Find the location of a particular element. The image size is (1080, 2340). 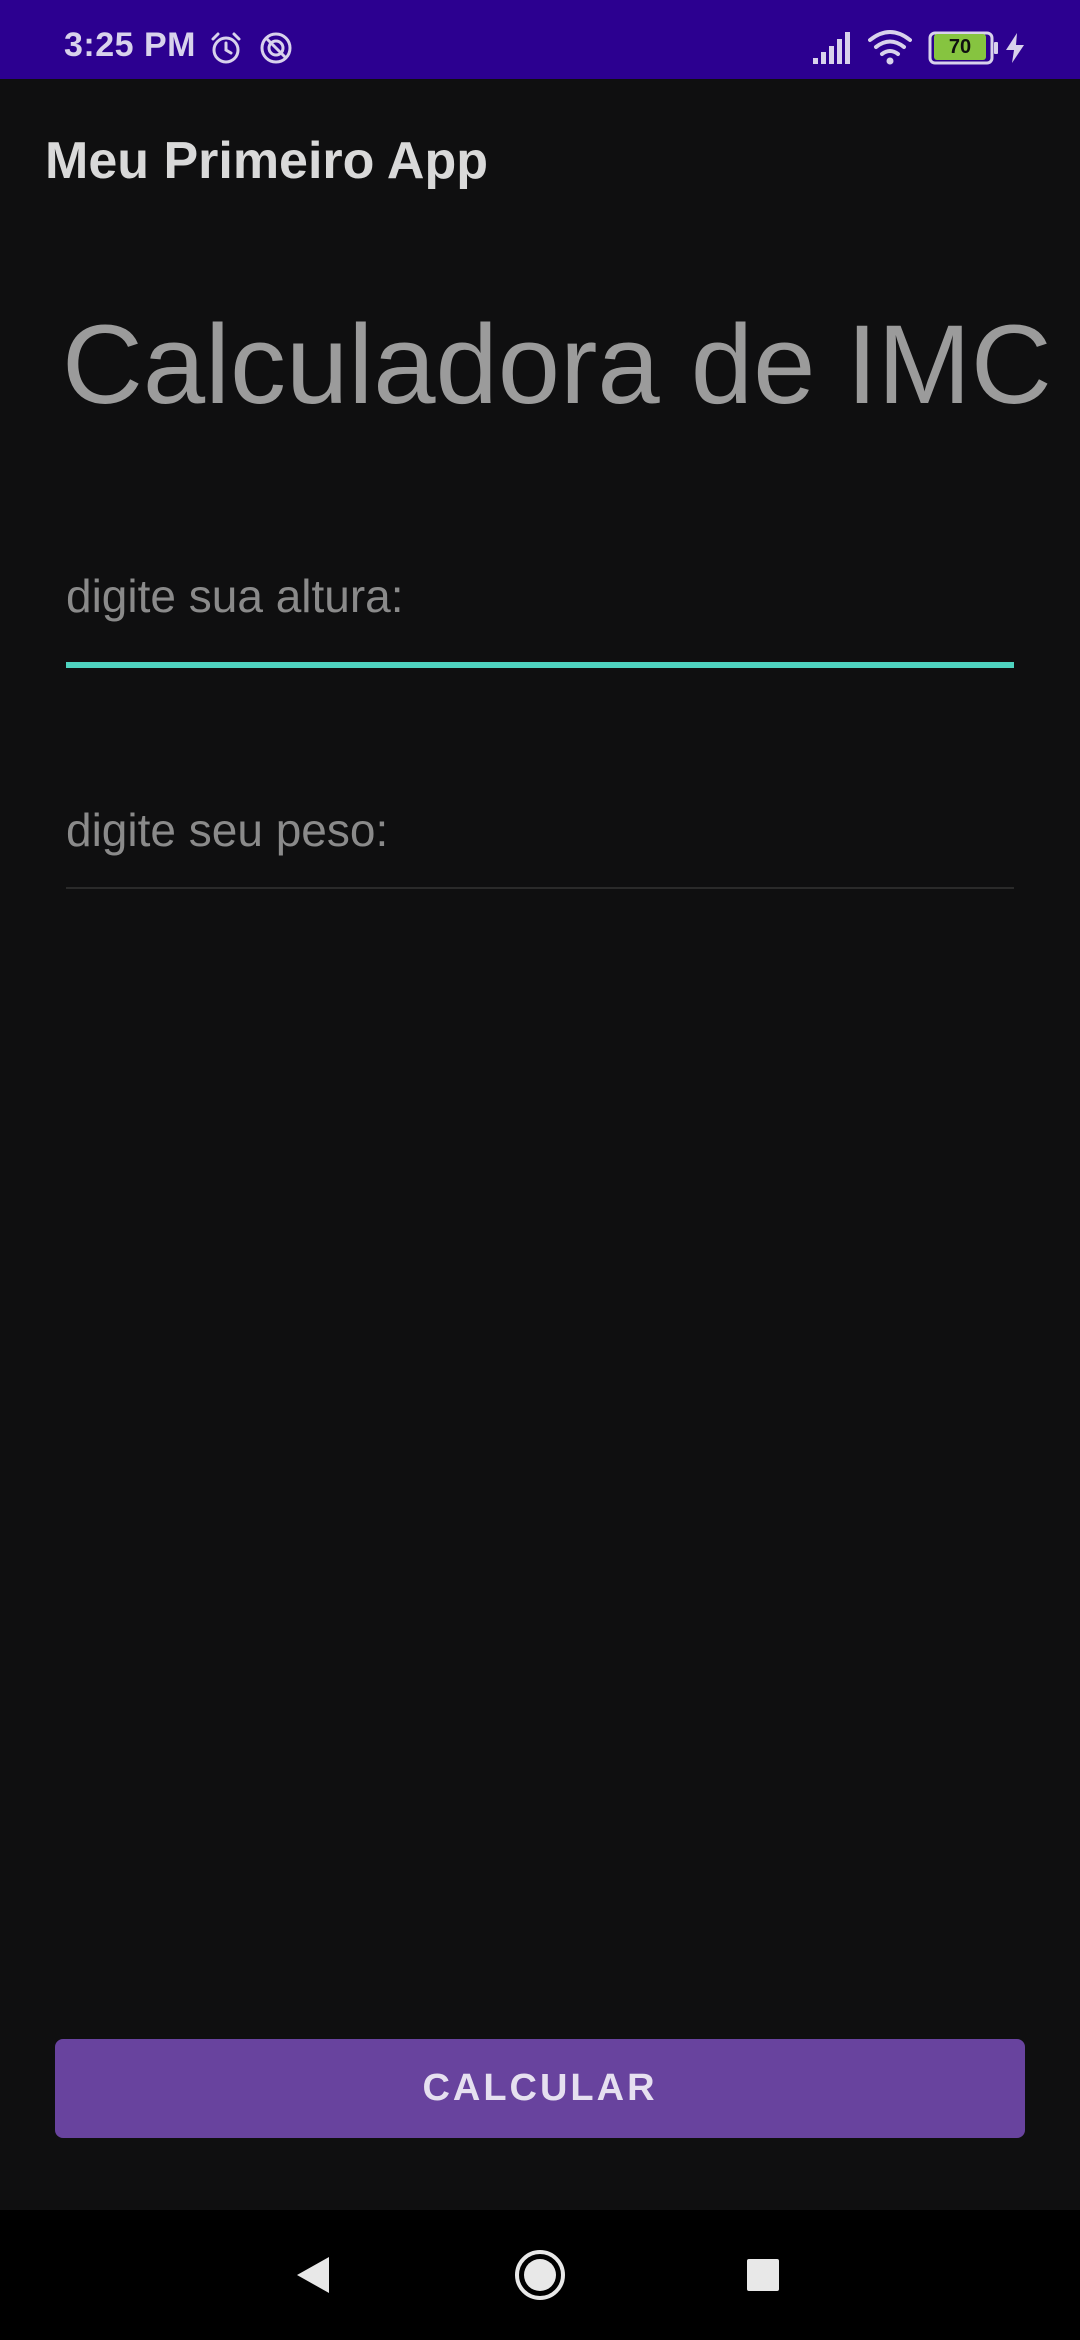

wifi-icon is located at coordinates (890, 47).